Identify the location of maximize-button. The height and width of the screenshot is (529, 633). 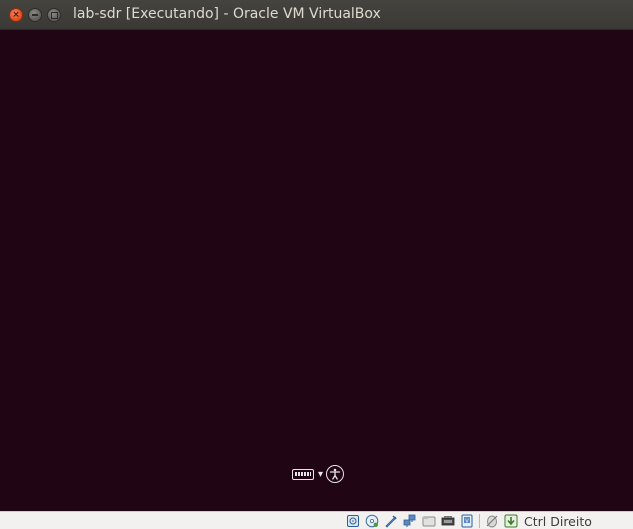
(54, 15).